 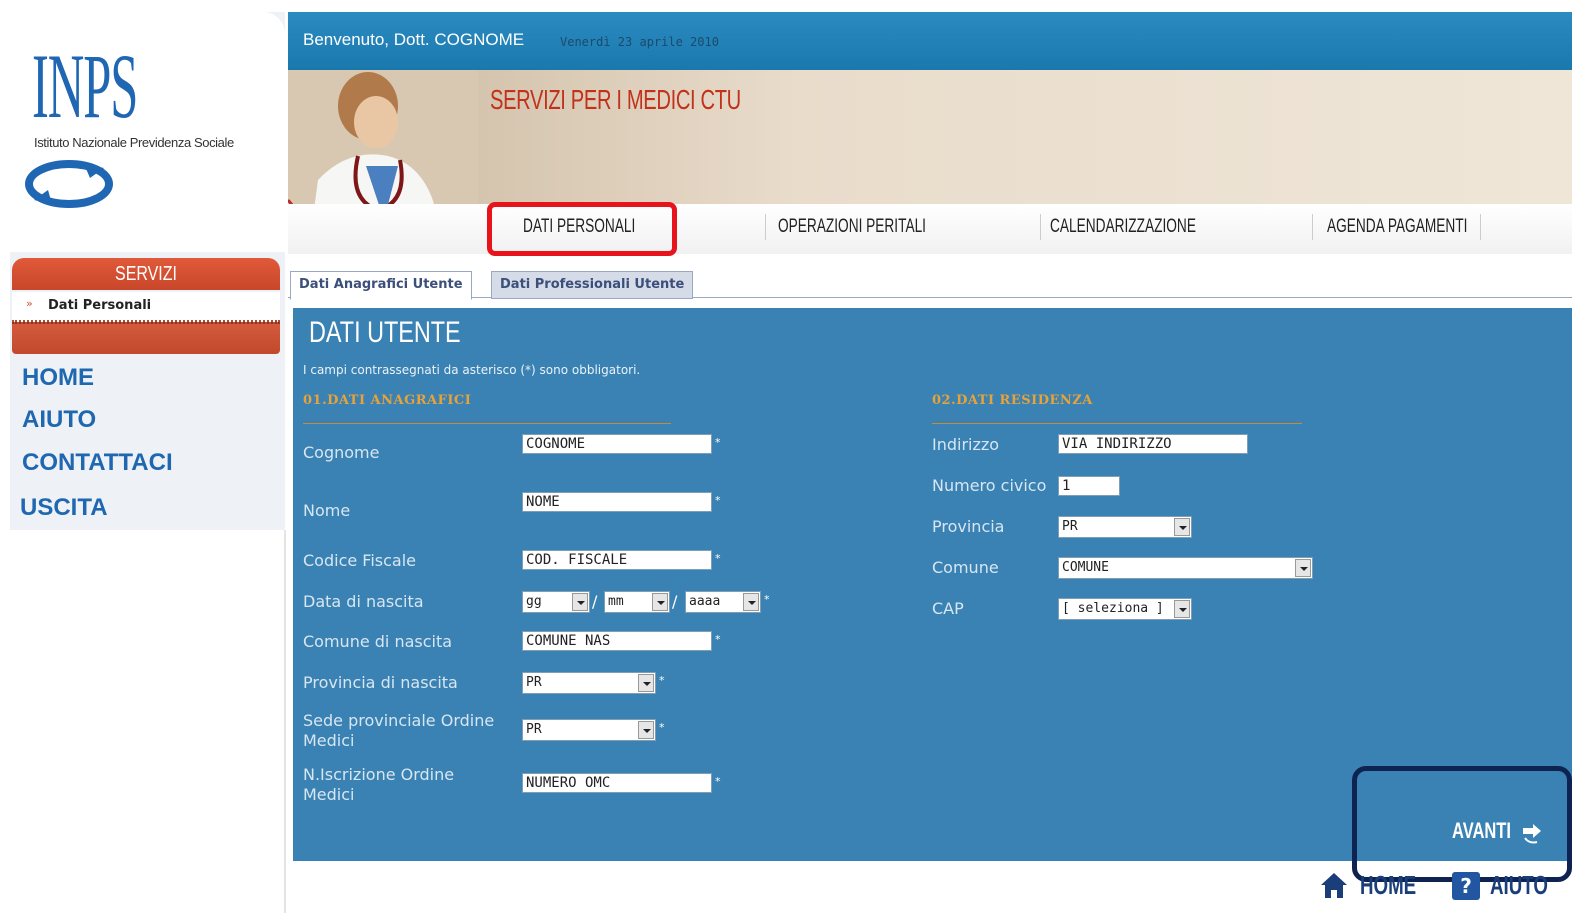 I want to click on year-select-value: aaaa, so click(x=705, y=601).